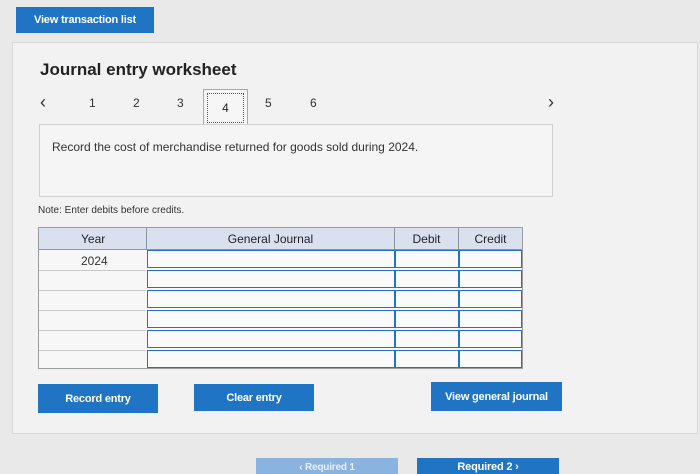  Describe the element at coordinates (488, 466) in the screenshot. I see `next-required-button: Required 2 ›` at that location.